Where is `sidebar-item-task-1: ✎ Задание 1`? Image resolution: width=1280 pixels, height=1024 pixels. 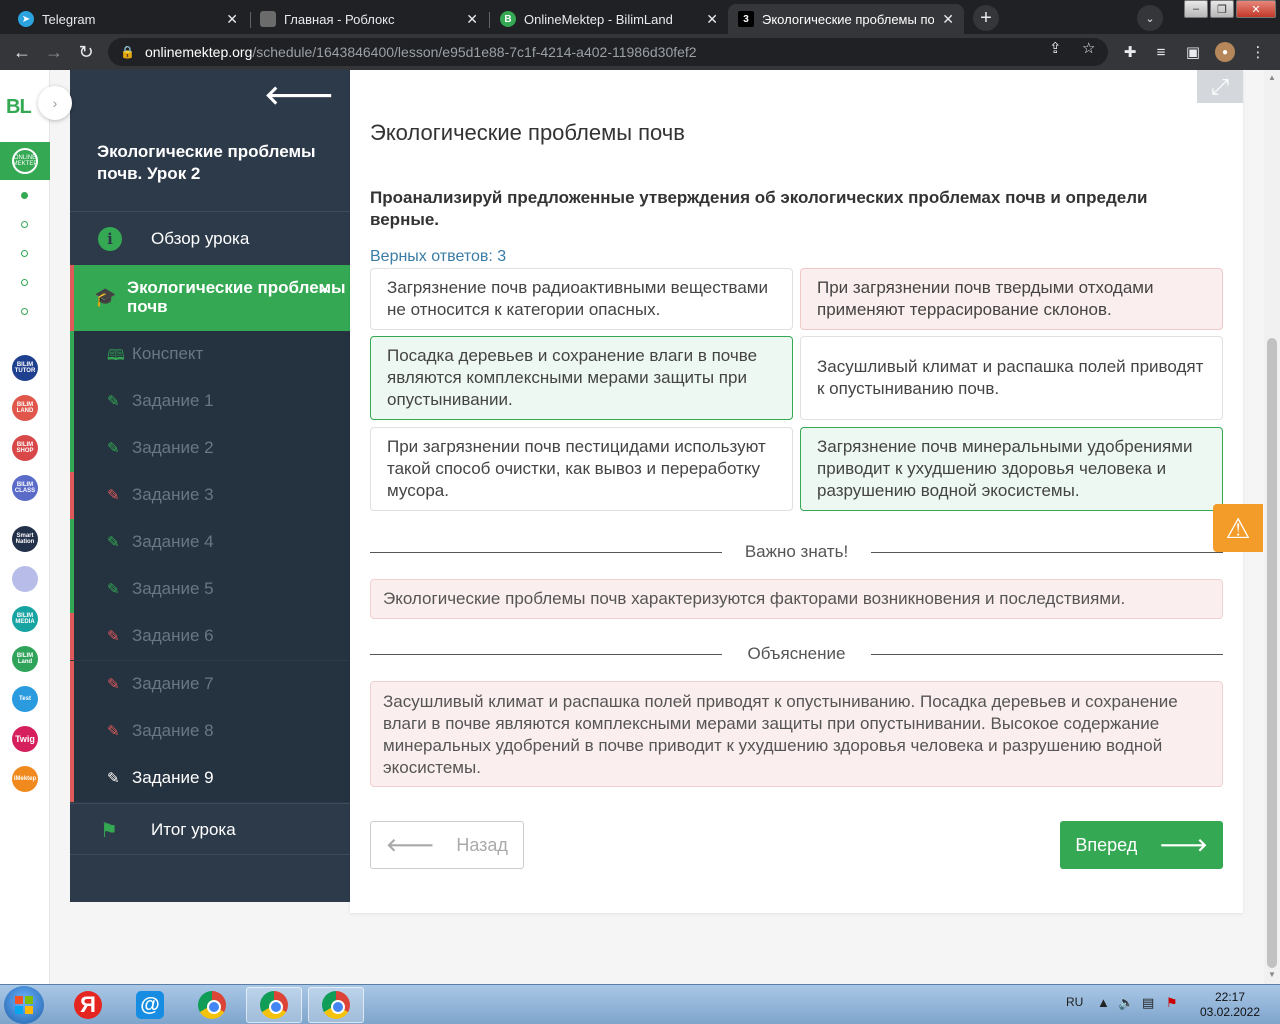 sidebar-item-task-1: ✎ Задание 1 is located at coordinates (210, 401).